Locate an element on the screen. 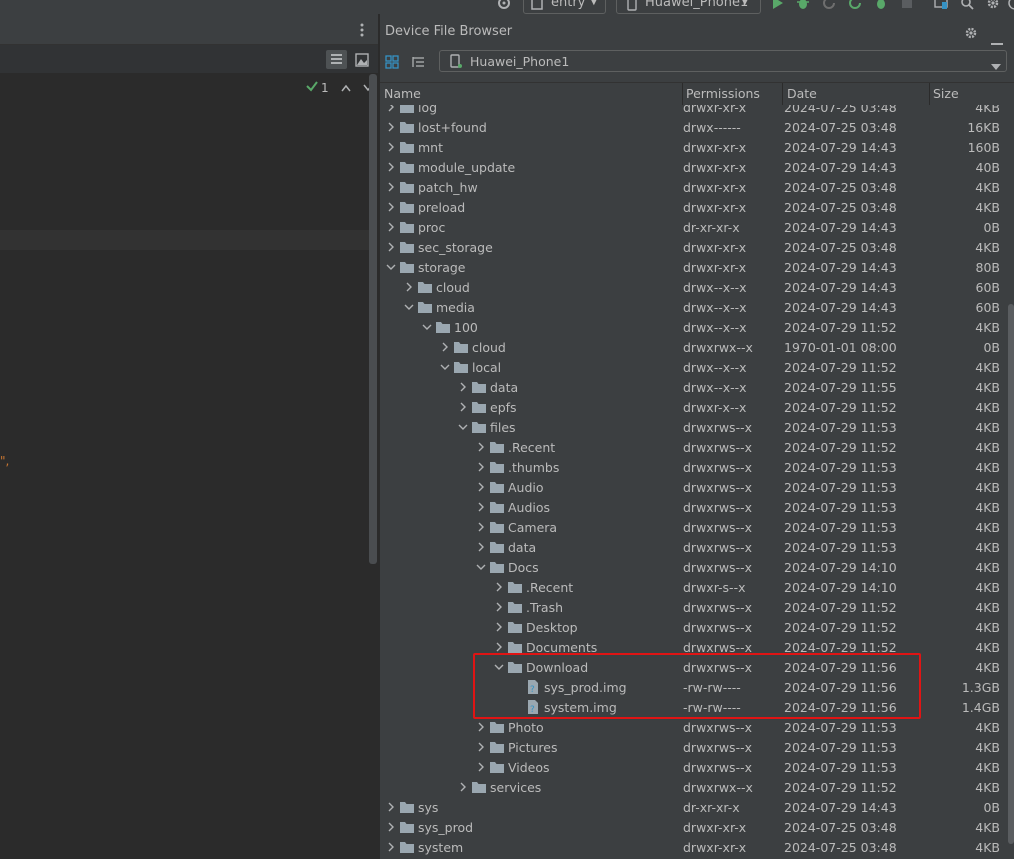 The width and height of the screenshot is (1014, 859). folder-row: sys dr-xr-xr-x 2024-07-29 14:43 0B is located at coordinates (697, 807).